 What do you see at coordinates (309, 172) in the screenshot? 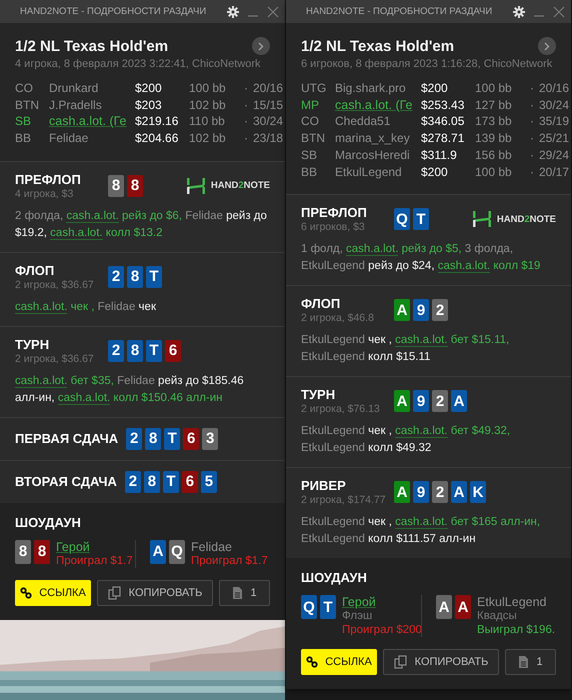
I see `player-position: BB` at bounding box center [309, 172].